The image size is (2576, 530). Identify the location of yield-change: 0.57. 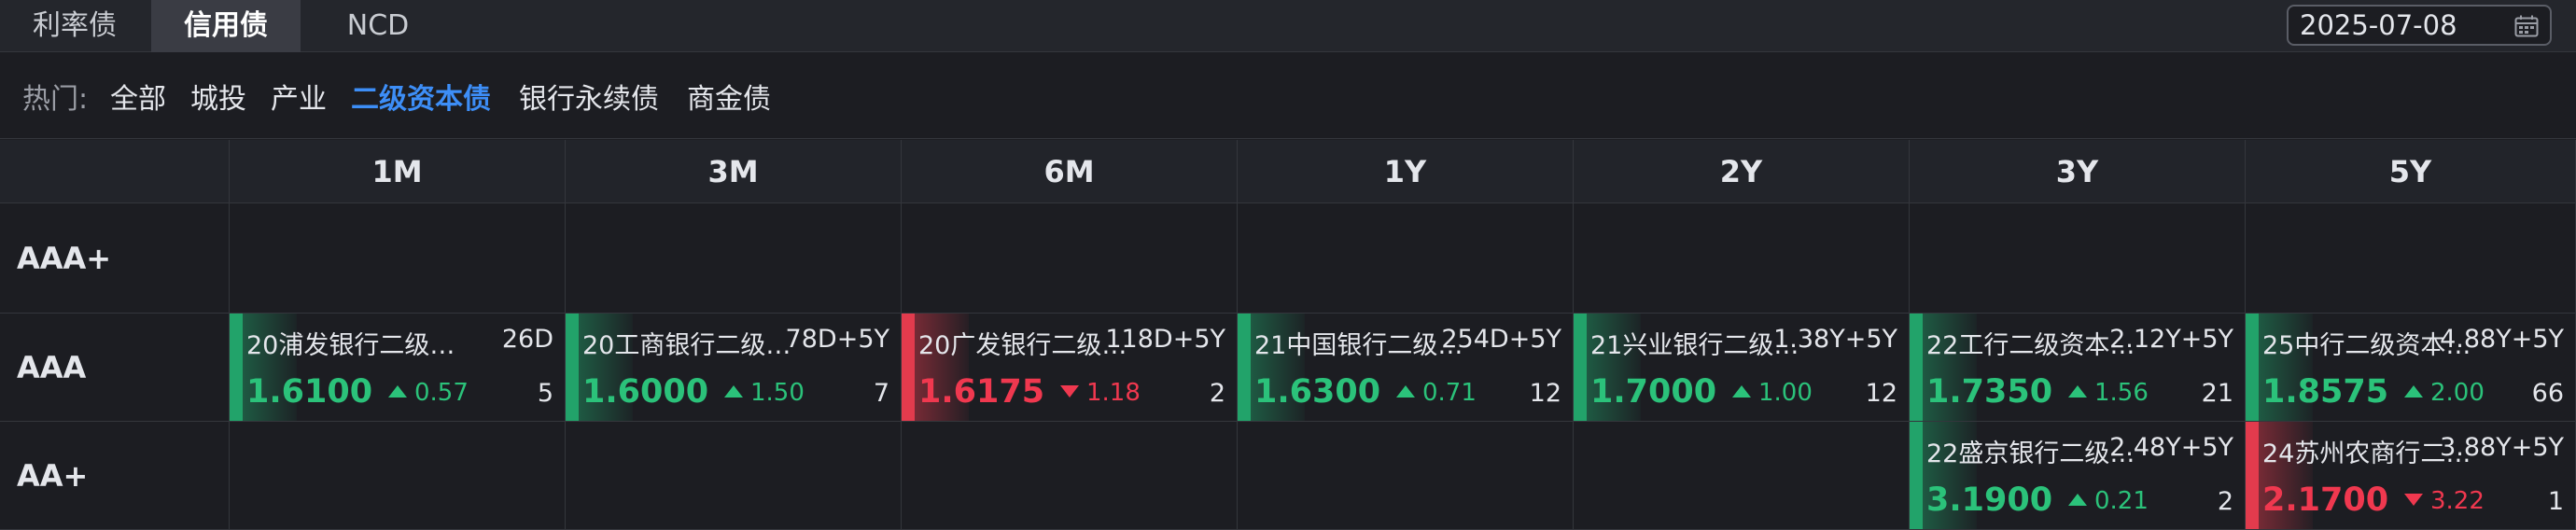
(428, 393).